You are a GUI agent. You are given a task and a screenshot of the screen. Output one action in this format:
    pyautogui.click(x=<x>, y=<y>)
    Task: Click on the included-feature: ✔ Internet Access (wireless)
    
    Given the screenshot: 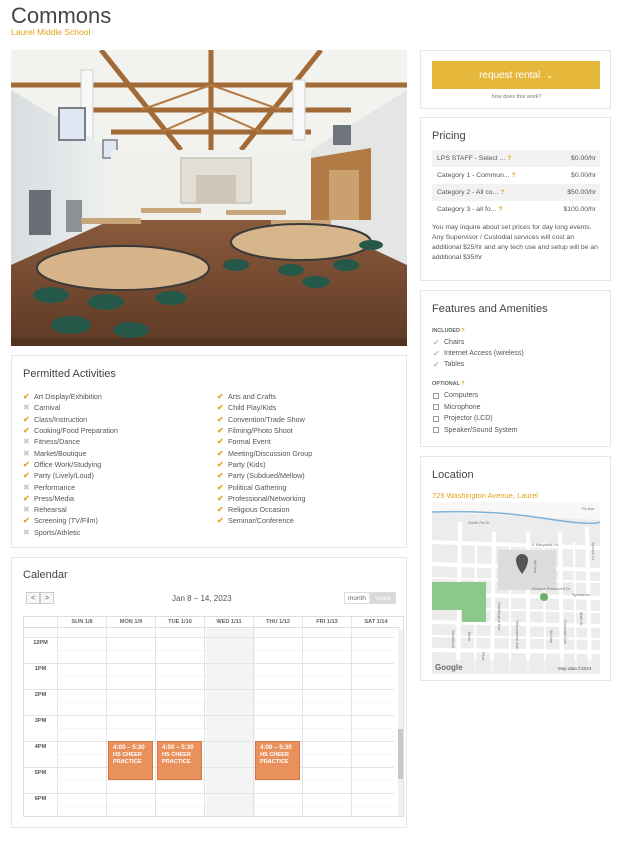 What is the action you would take?
    pyautogui.click(x=478, y=353)
    